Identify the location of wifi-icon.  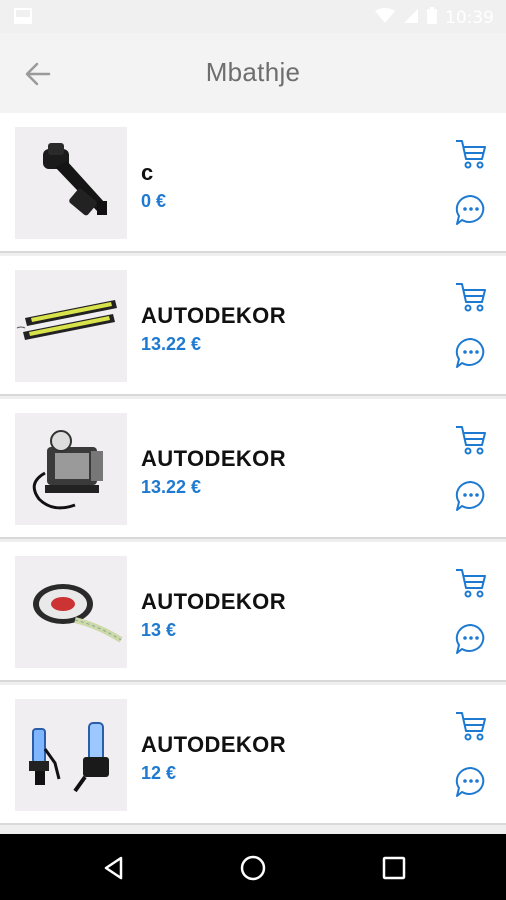
(385, 18).